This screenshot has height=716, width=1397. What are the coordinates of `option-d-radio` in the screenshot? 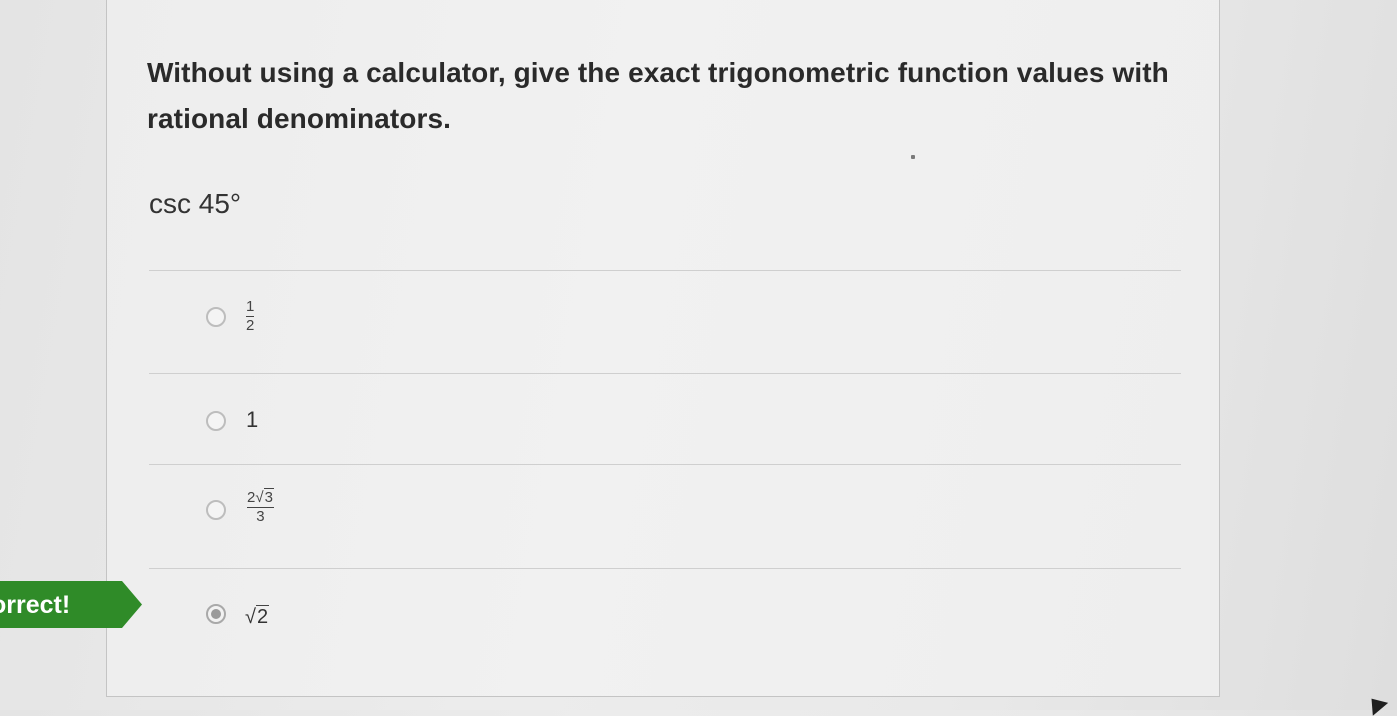 It's located at (216, 614).